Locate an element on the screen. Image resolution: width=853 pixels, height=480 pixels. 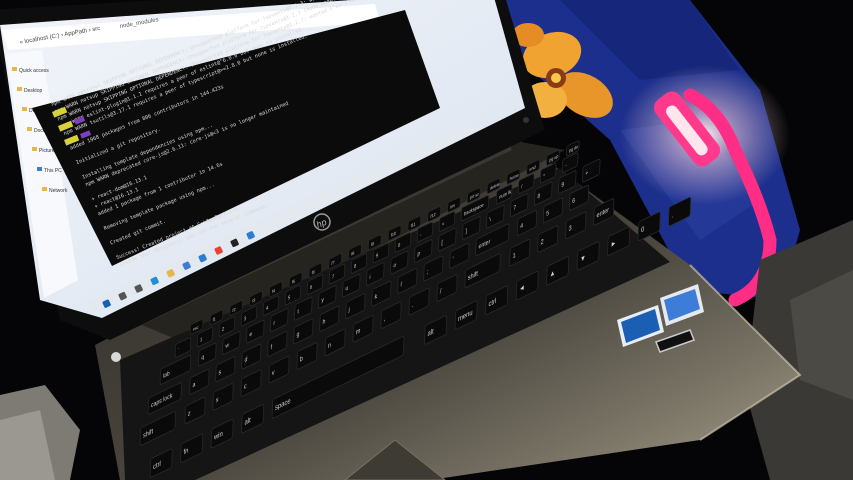
key-label: z is located at coordinates (189, 414).